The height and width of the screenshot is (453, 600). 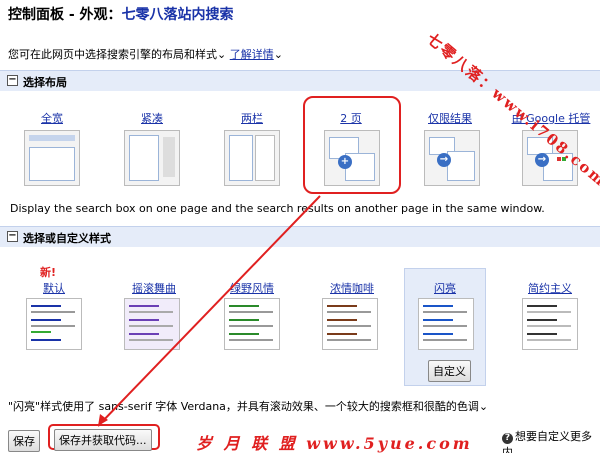 What do you see at coordinates (252, 288) in the screenshot?
I see `style-option-green: 绿野风情` at bounding box center [252, 288].